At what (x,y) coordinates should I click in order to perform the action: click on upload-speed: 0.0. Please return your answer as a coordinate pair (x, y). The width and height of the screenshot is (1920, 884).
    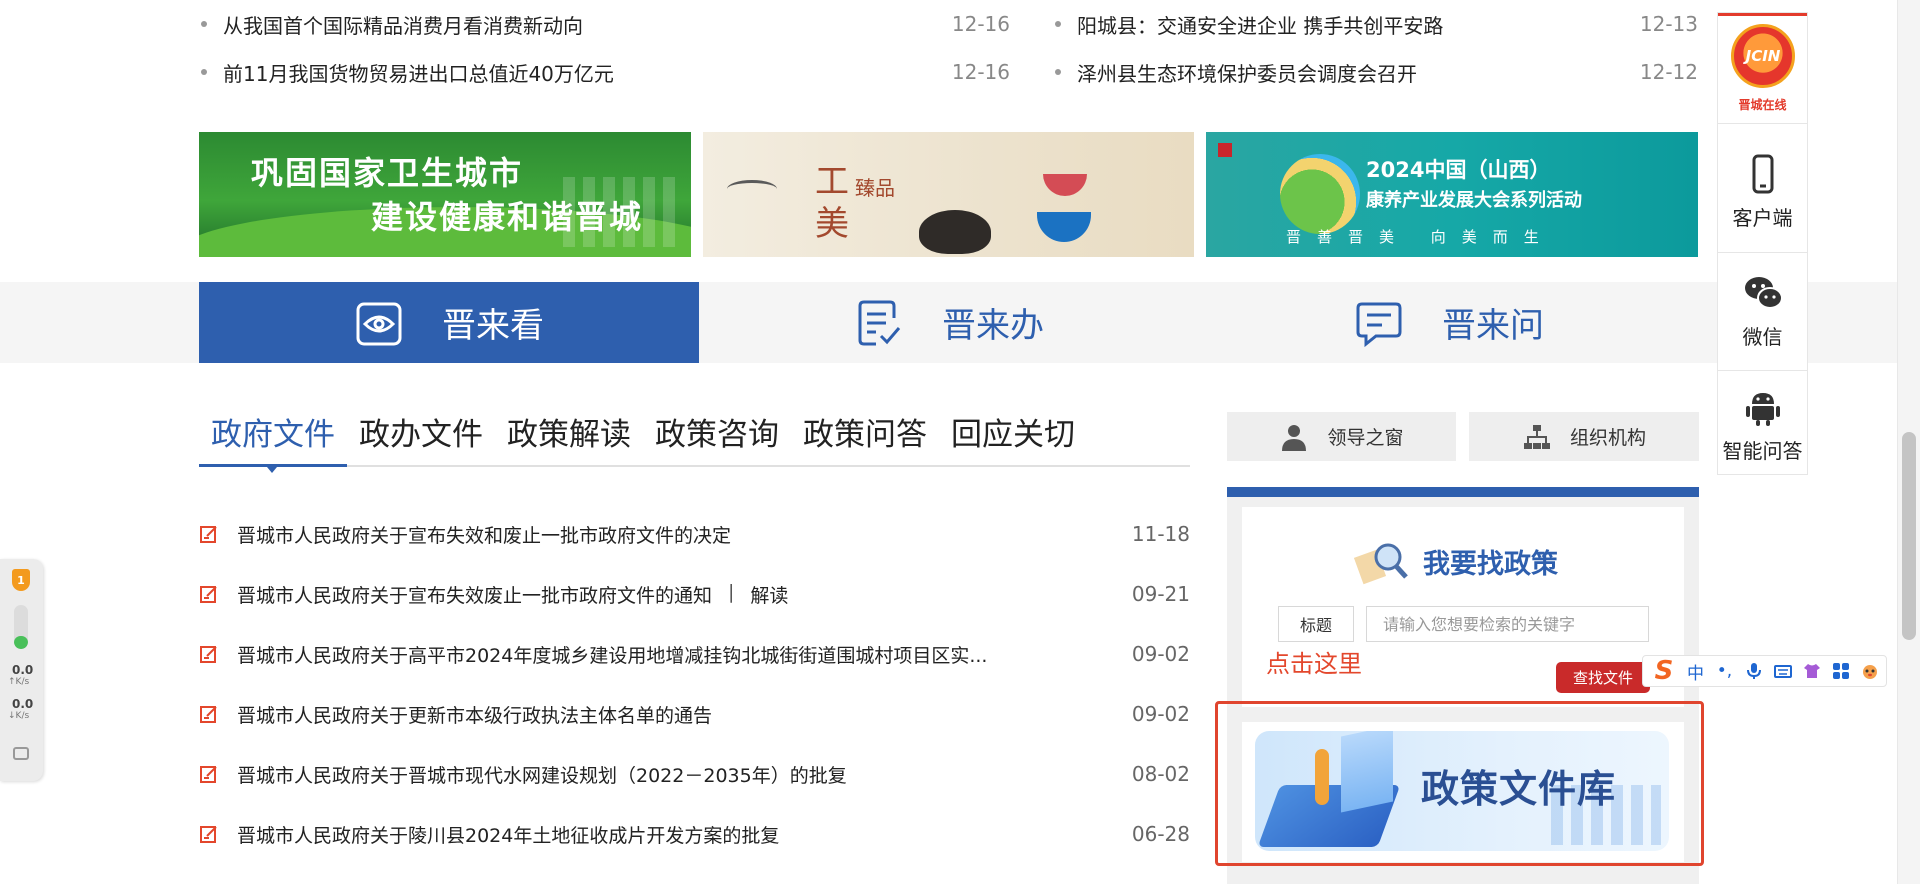
    Looking at the image, I should click on (23, 670).